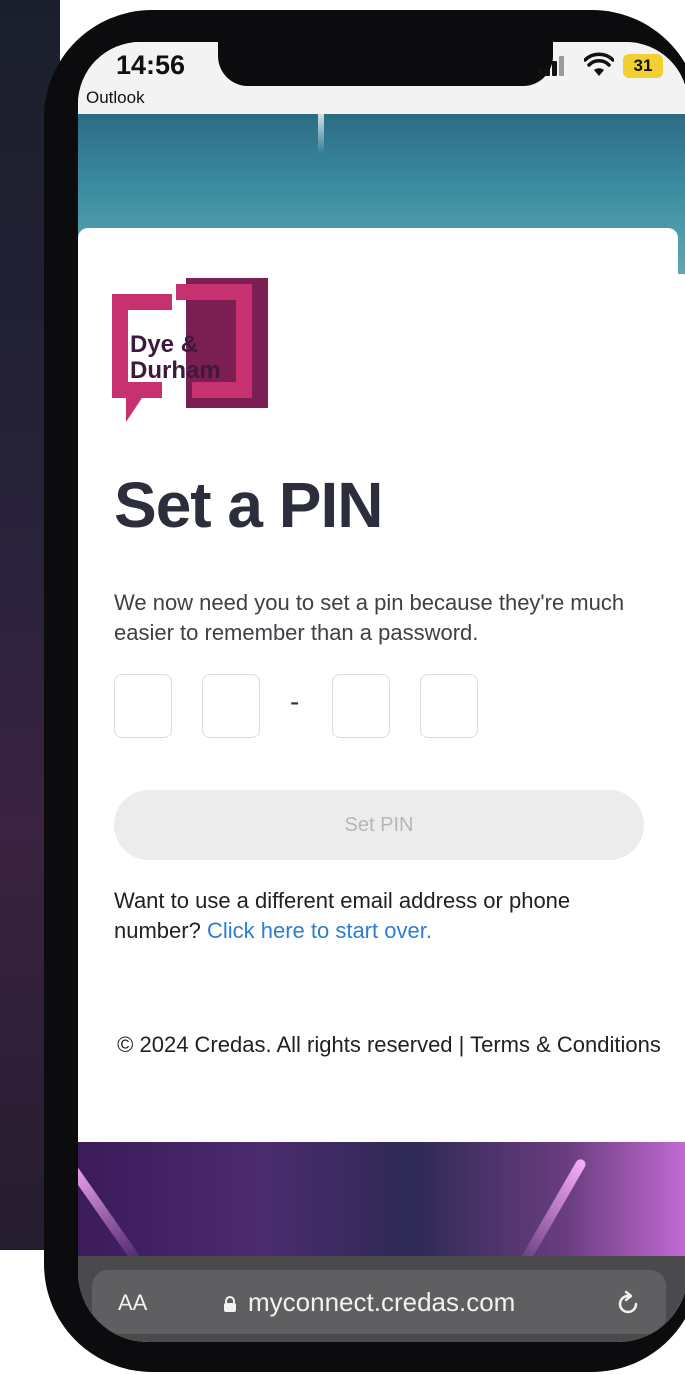 This screenshot has width=685, height=1375. Describe the element at coordinates (385, 64) in the screenshot. I see `camera-notch` at that location.